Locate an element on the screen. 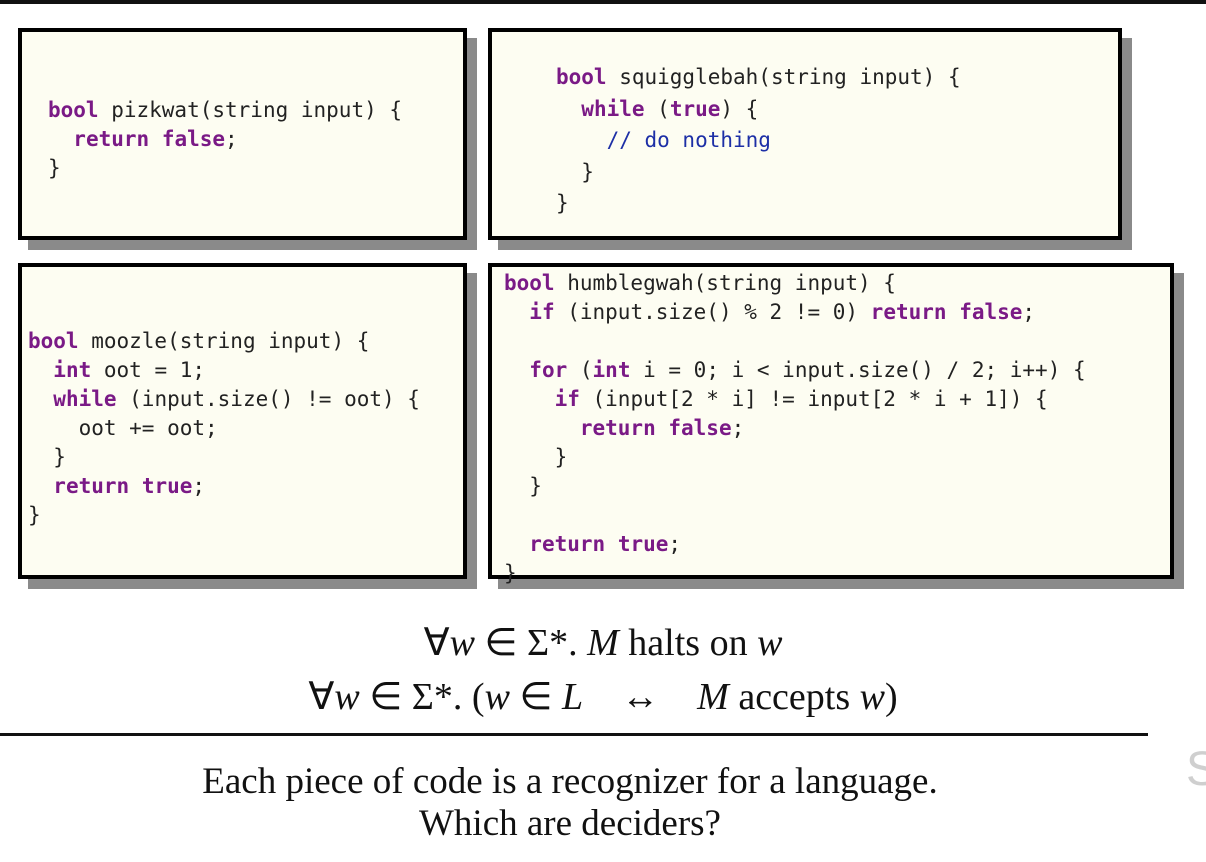 This screenshot has width=1206, height=862. horizontal-rule is located at coordinates (574, 734).